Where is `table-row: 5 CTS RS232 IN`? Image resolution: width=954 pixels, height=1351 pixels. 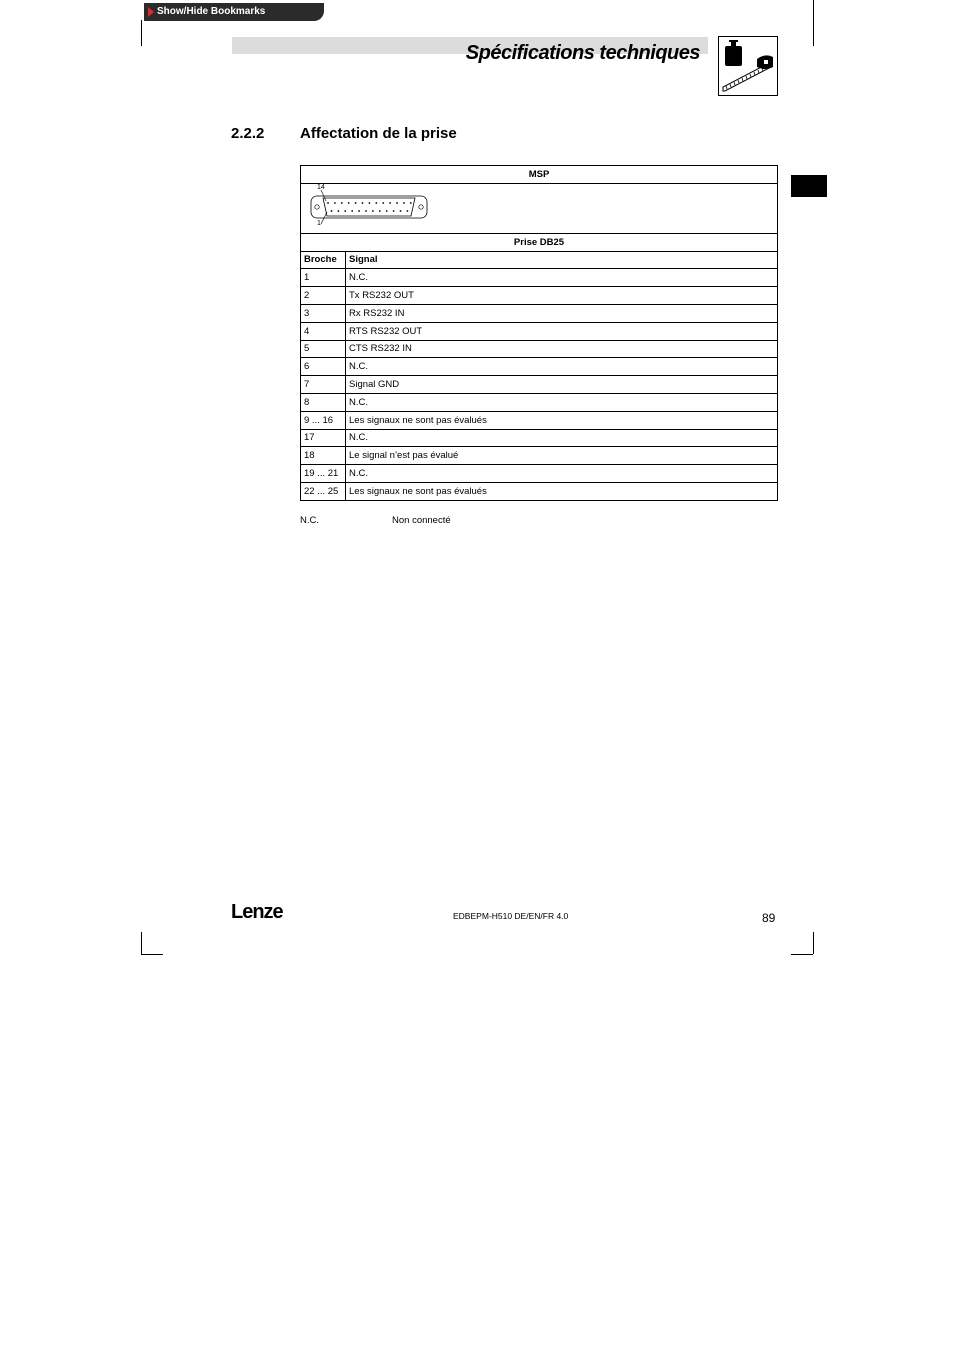 table-row: 5 CTS RS232 IN is located at coordinates (539, 349).